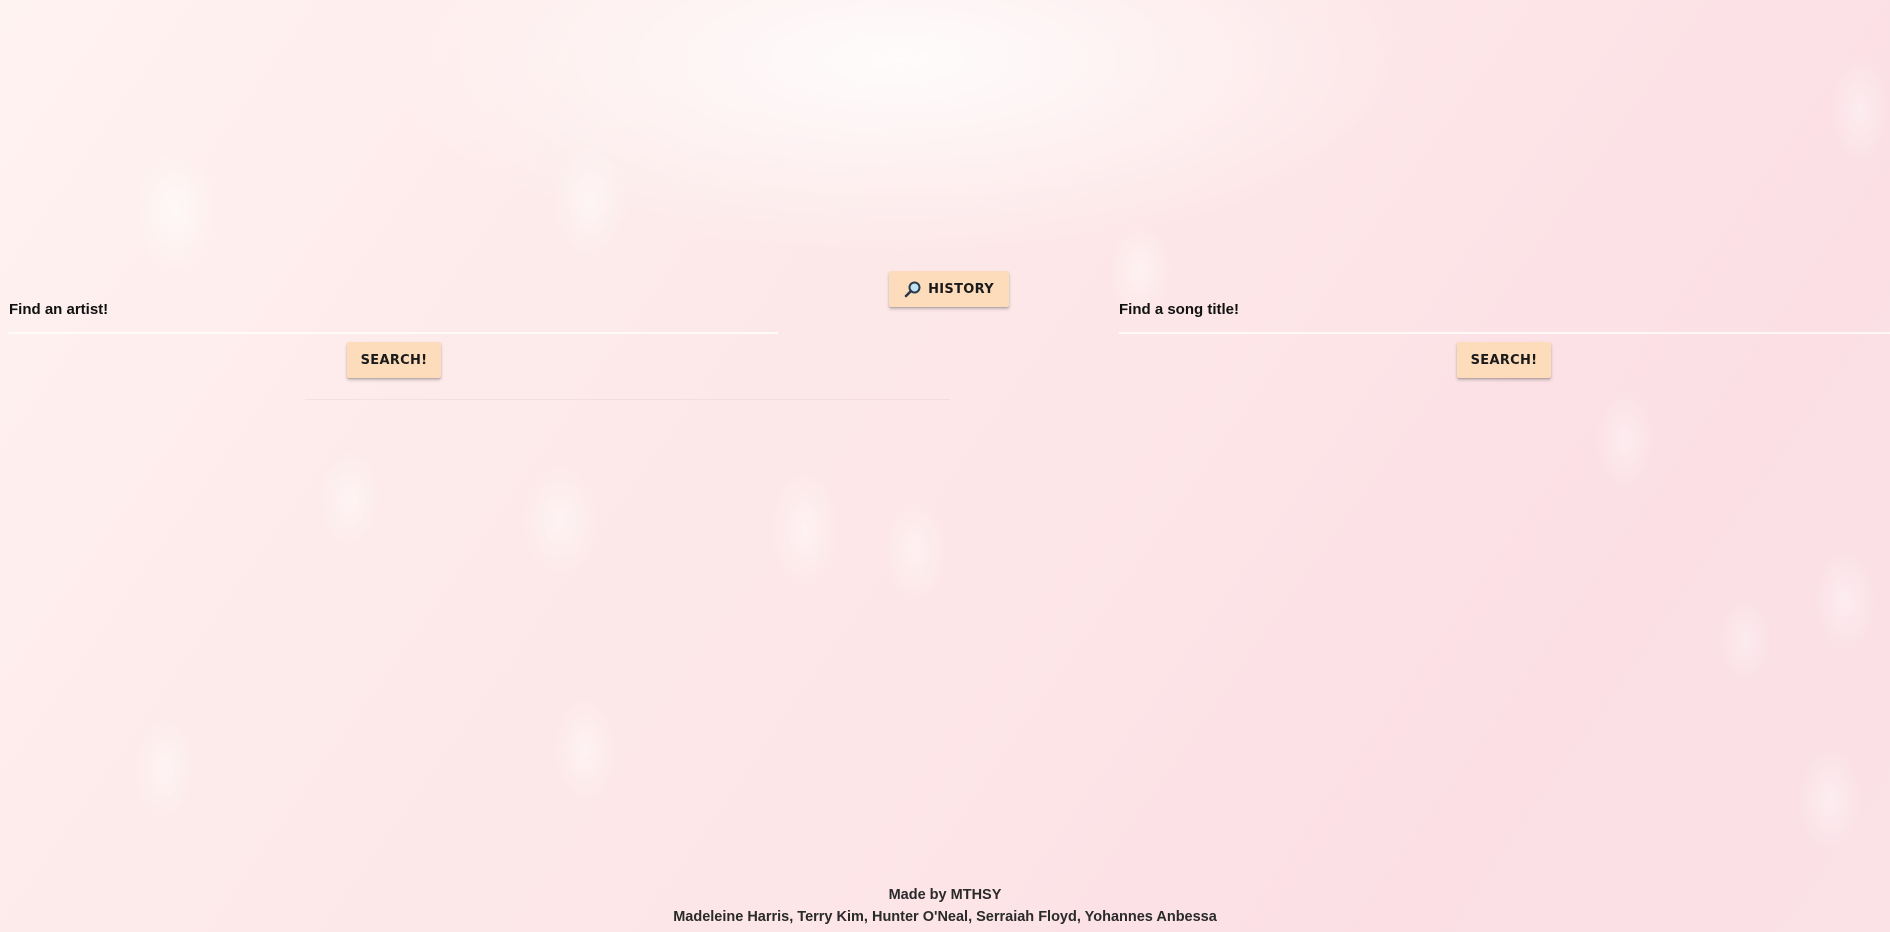 The image size is (1890, 932). I want to click on search-artist-button: SEARCH!, so click(394, 360).